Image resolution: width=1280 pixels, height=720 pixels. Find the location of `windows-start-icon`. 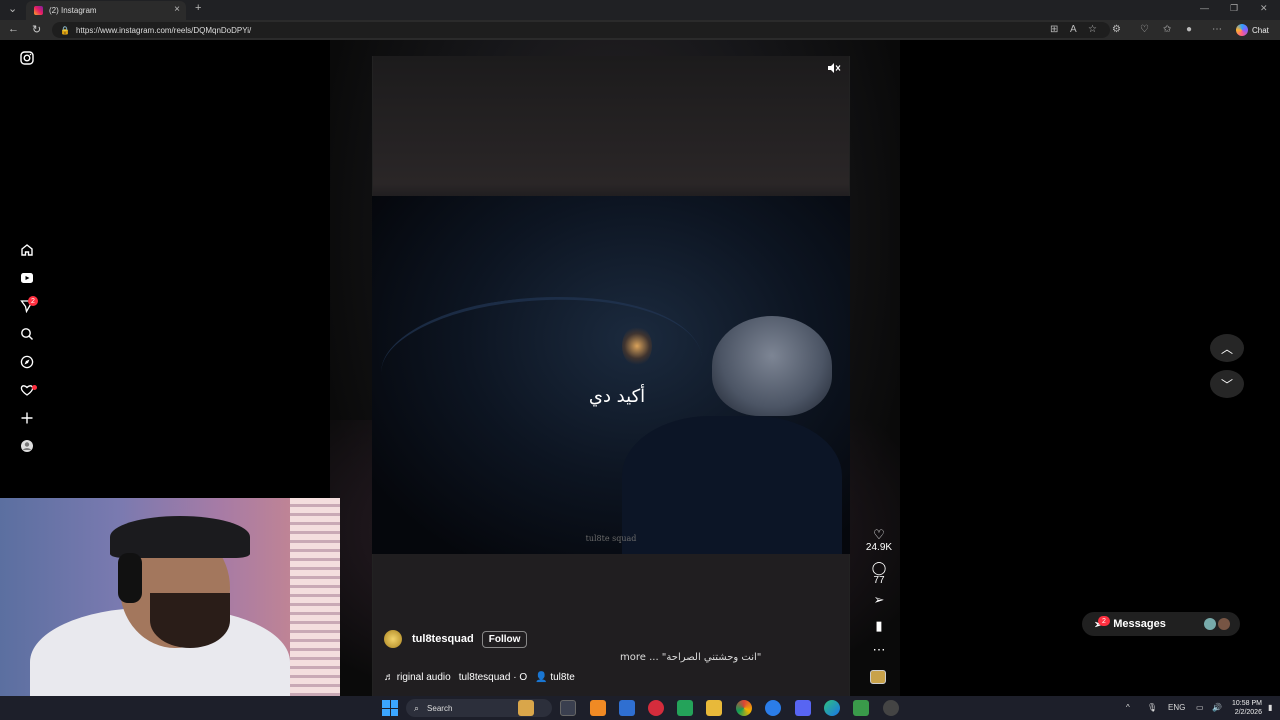

windows-start-icon is located at coordinates (390, 708).